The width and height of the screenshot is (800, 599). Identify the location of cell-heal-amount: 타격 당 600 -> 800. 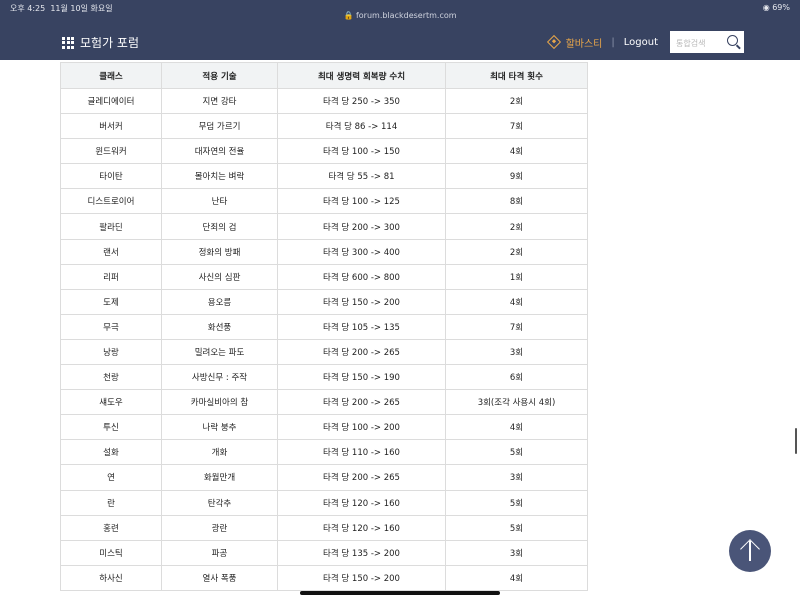
(361, 276).